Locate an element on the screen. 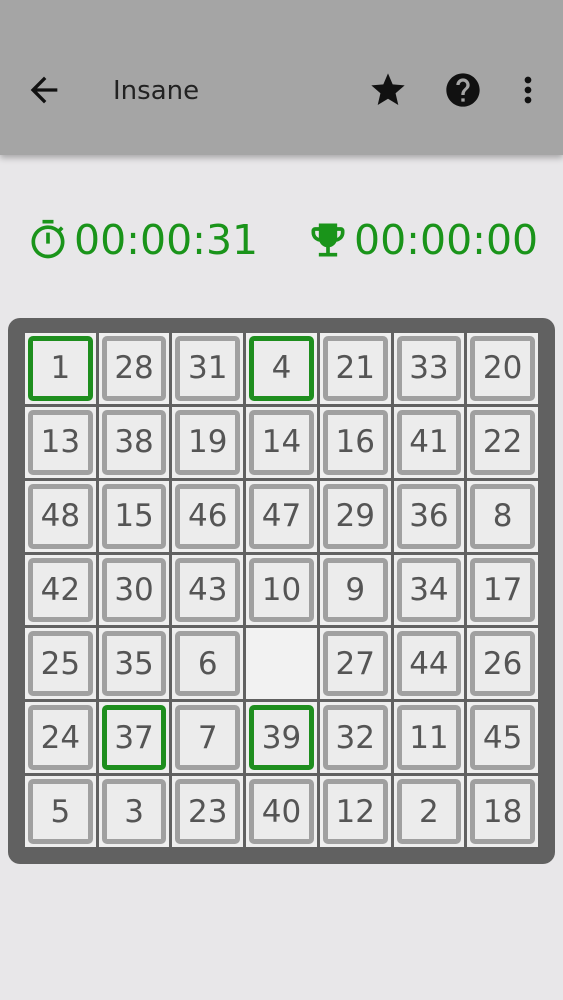  puzzle-tile: 48 is located at coordinates (60, 516).